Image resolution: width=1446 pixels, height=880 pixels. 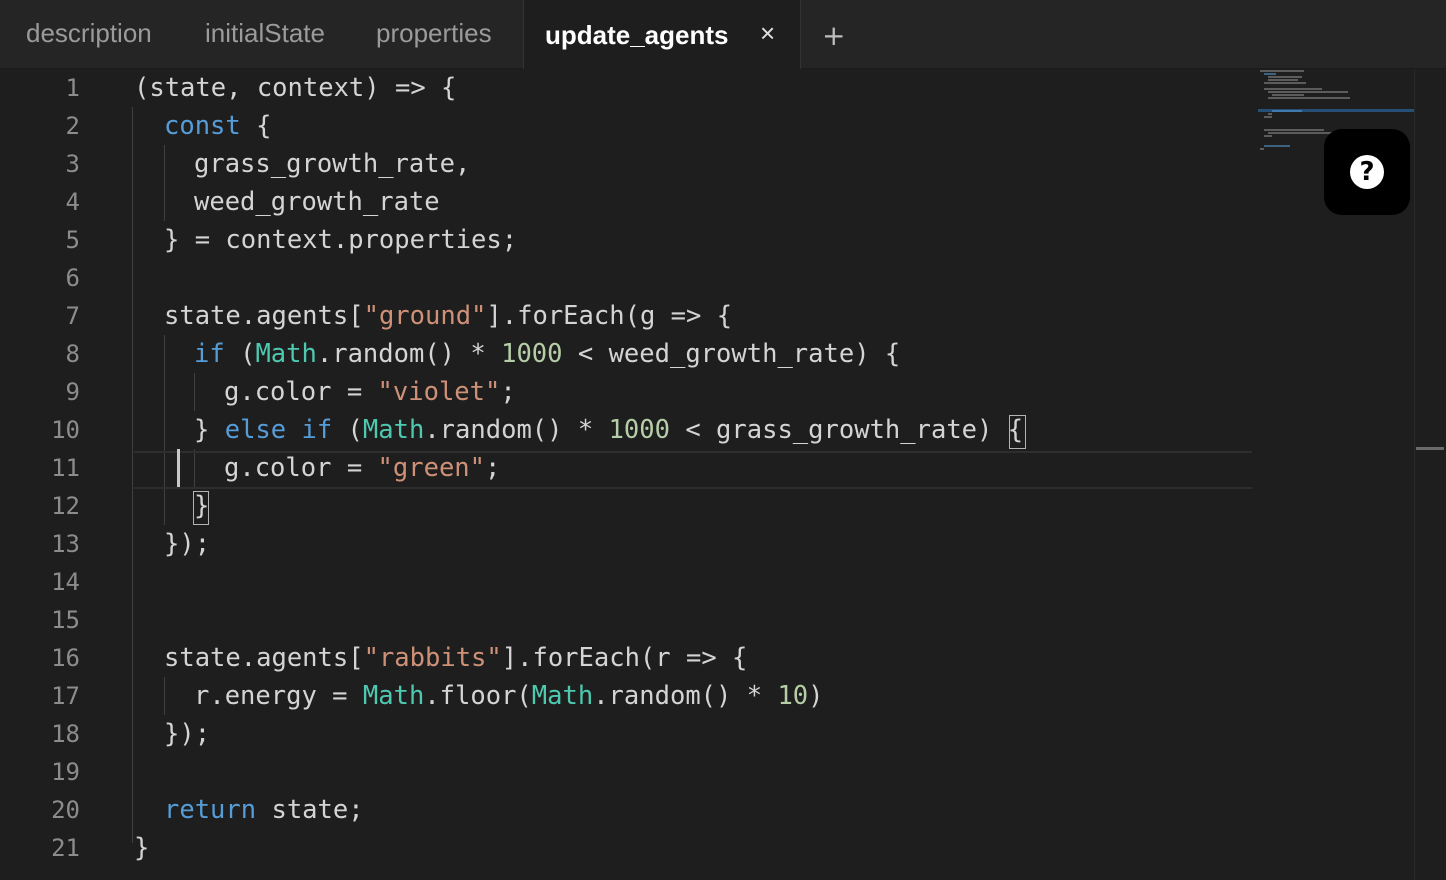 What do you see at coordinates (72, 126) in the screenshot?
I see `line-number: 2` at bounding box center [72, 126].